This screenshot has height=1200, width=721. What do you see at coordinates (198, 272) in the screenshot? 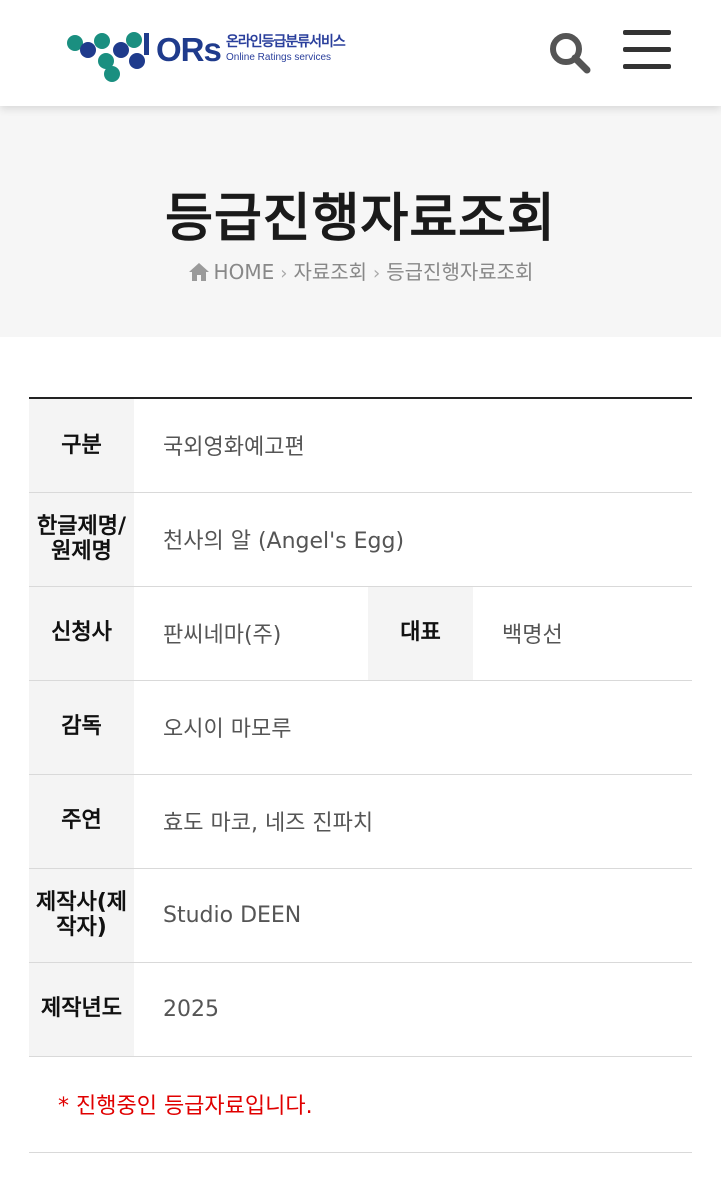
I see `home-icon` at bounding box center [198, 272].